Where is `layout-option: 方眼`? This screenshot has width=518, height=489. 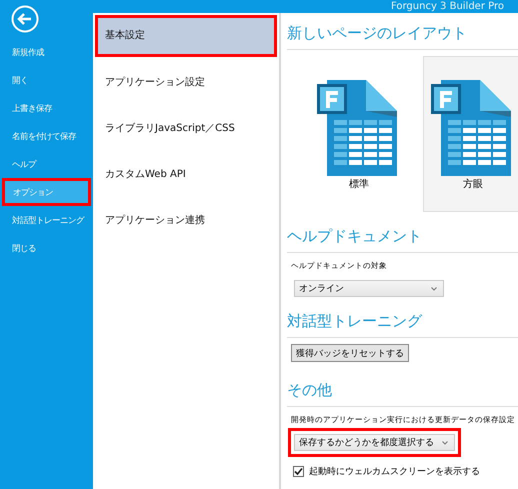
layout-option: 方眼 is located at coordinates (470, 134).